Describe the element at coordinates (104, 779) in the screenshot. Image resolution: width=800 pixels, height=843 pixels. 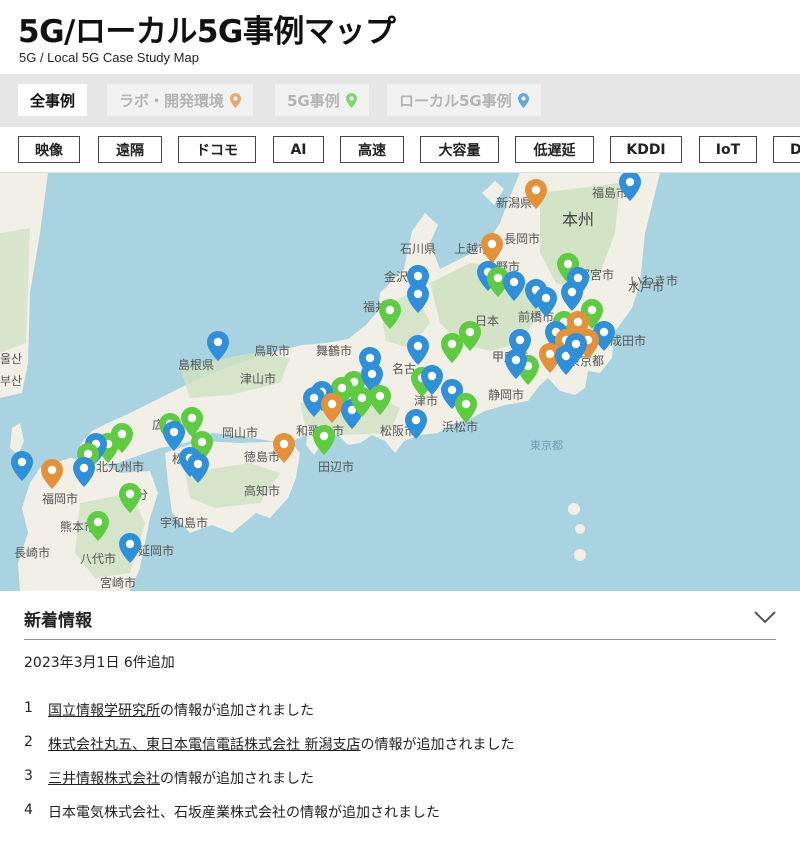
I see `news-item-link: 三井情報株式会社` at that location.